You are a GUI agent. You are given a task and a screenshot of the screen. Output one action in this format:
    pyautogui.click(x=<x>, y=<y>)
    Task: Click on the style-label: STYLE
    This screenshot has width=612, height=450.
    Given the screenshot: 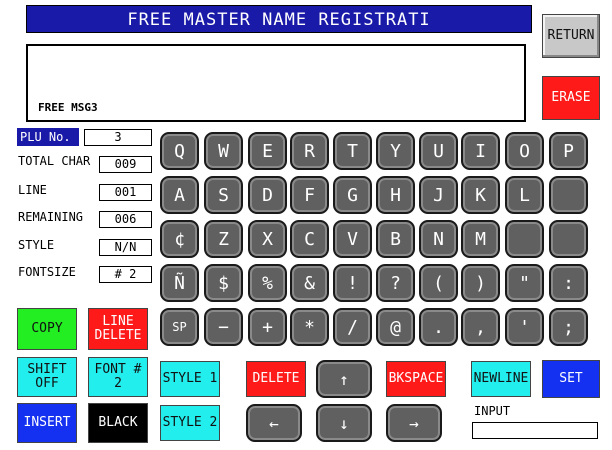 What is the action you would take?
    pyautogui.click(x=36, y=245)
    